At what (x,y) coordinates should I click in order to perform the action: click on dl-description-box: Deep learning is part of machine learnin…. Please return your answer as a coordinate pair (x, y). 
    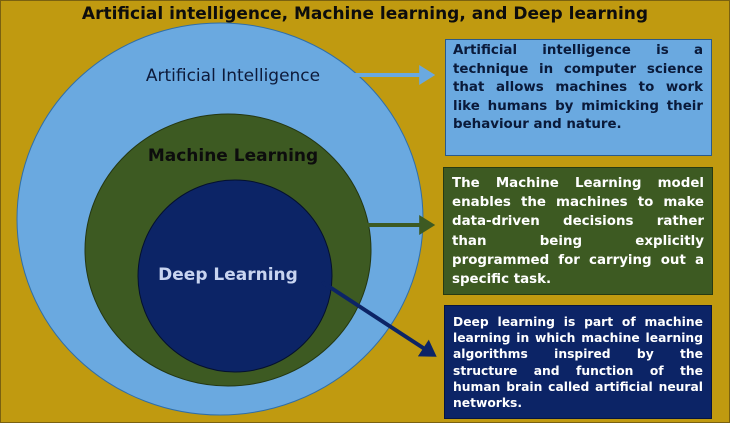
    Looking at the image, I should click on (578, 362).